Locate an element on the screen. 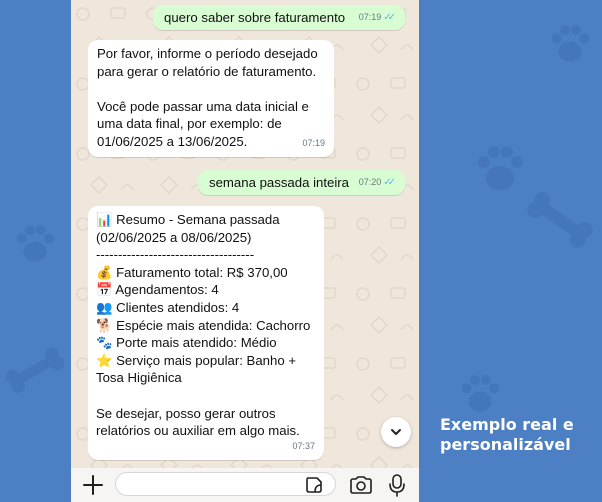  camera-icon is located at coordinates (361, 485).